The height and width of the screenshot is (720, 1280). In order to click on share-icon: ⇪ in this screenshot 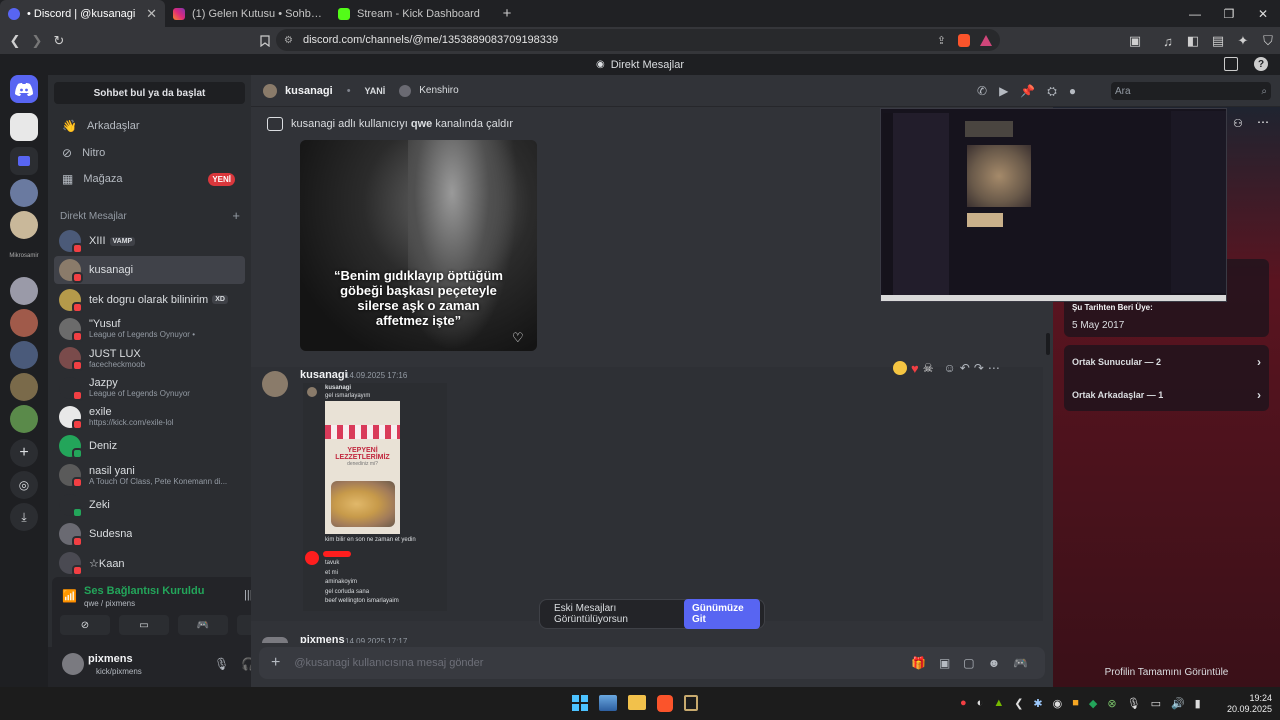, I will do `click(941, 40)`.